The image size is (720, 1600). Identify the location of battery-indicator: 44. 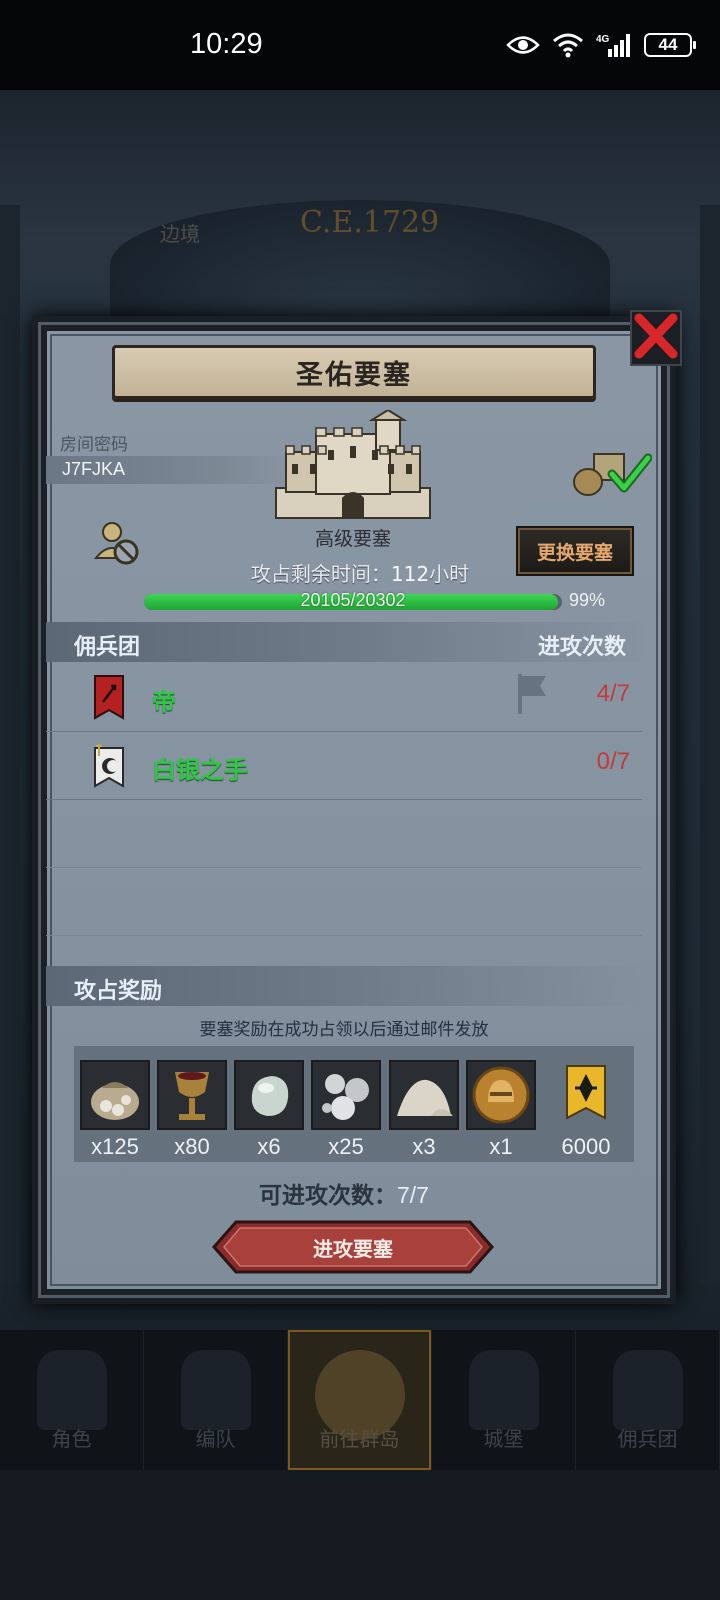
(670, 45).